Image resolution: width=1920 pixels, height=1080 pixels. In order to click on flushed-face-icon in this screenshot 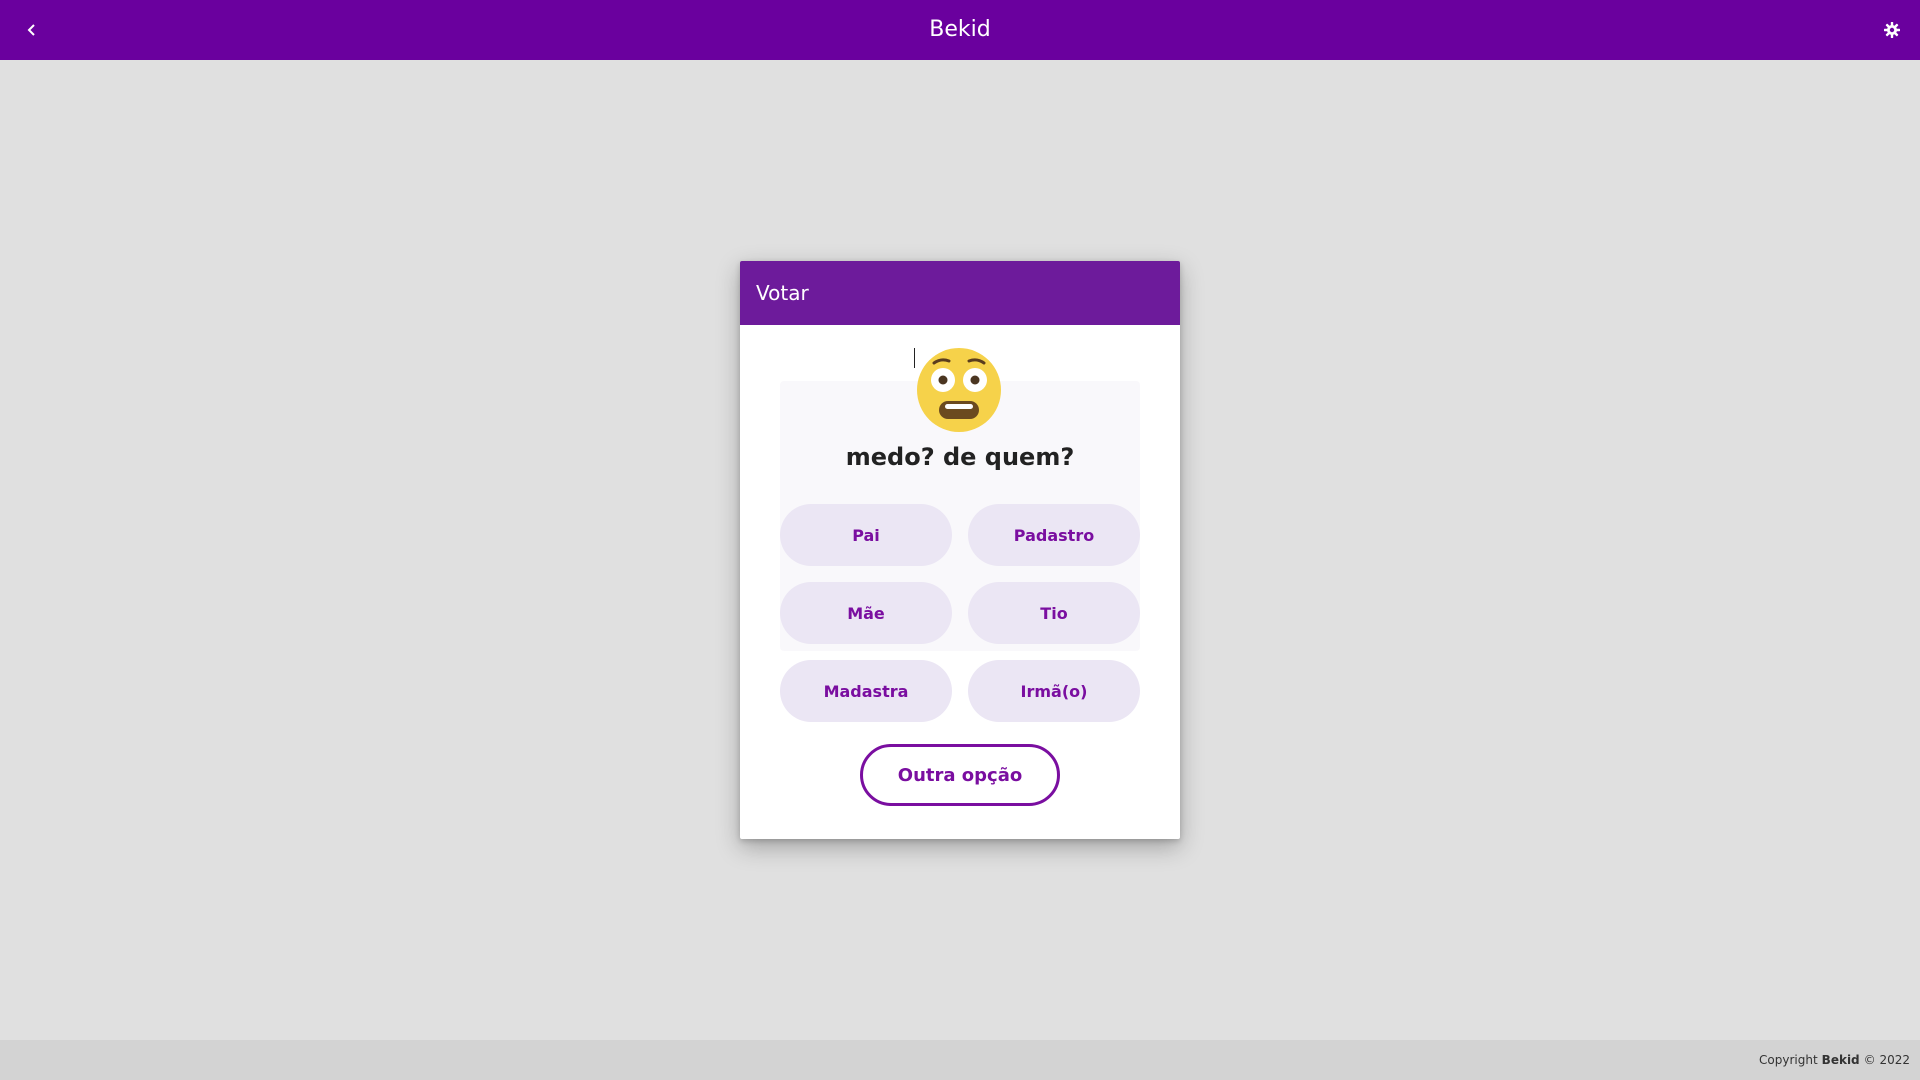, I will do `click(959, 390)`.